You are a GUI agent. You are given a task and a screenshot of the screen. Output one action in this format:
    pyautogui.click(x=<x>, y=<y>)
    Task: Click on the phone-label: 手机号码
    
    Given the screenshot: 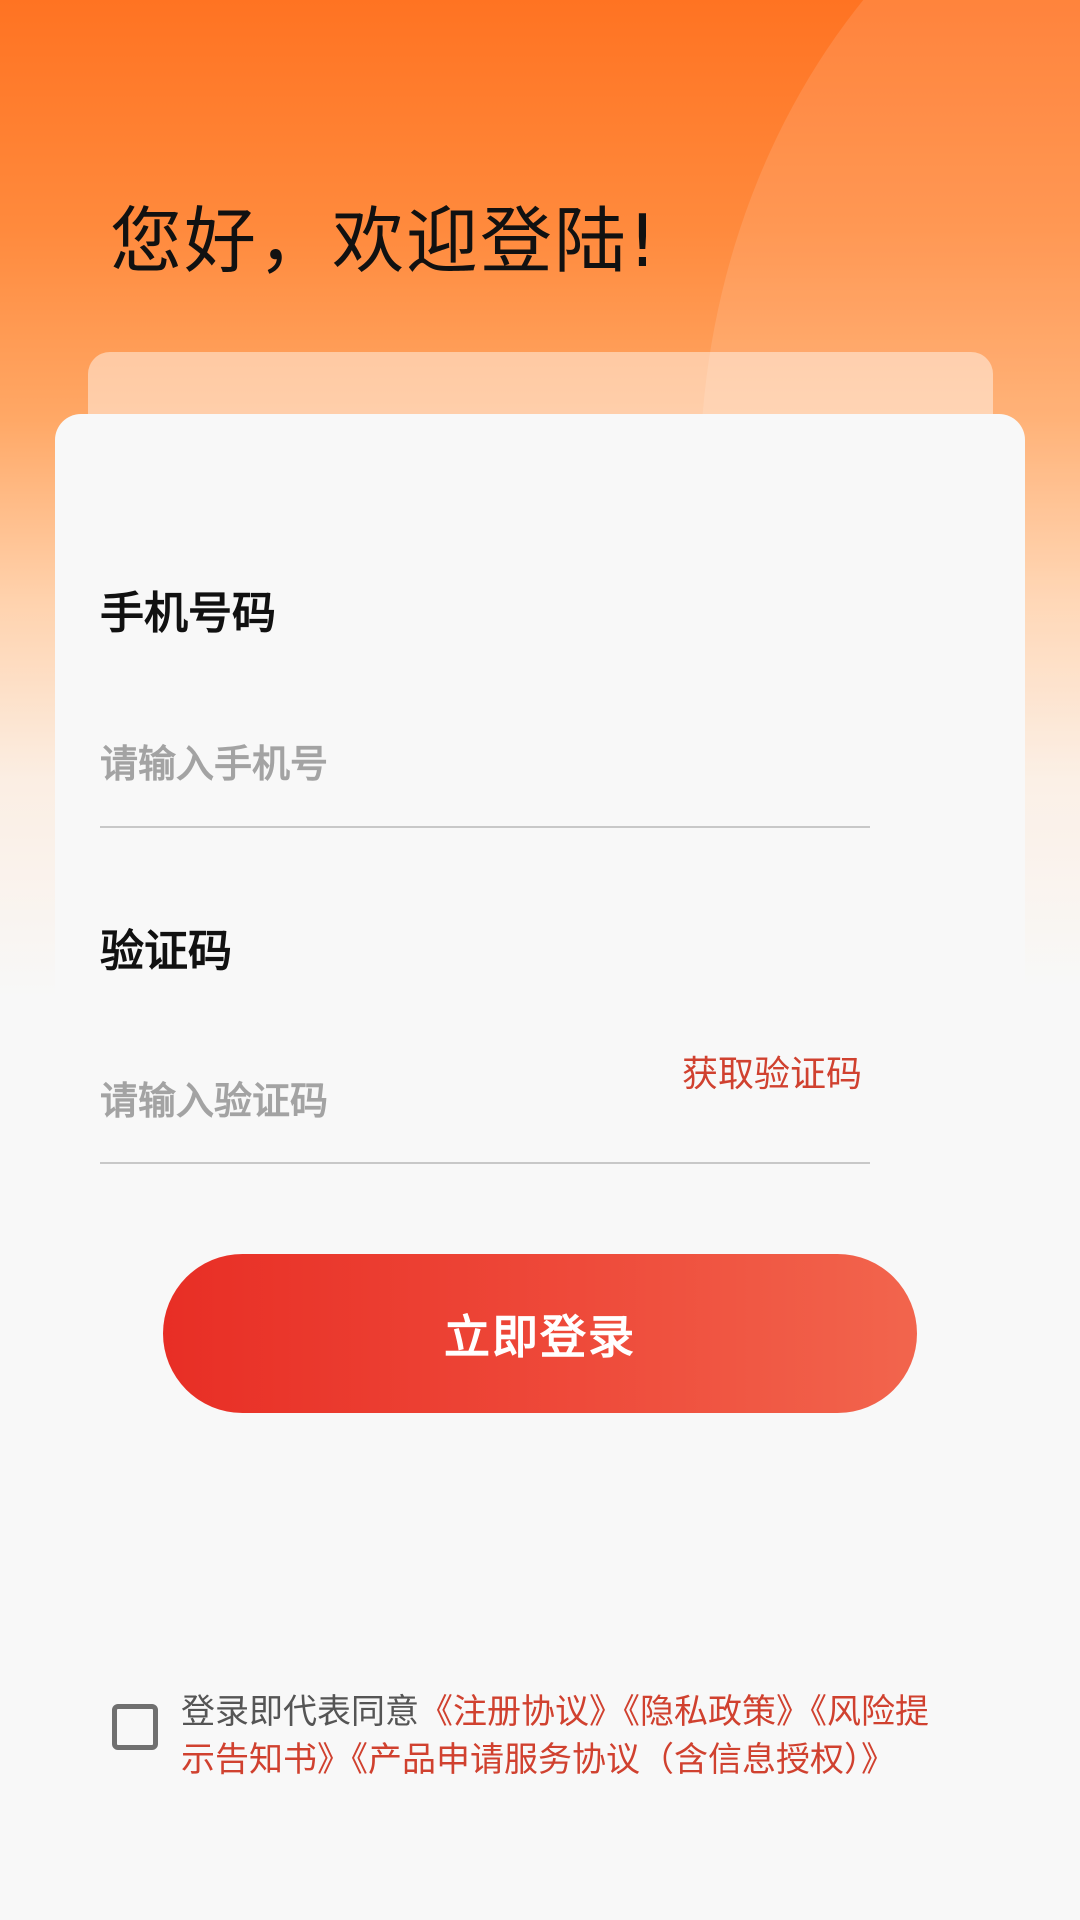 What is the action you would take?
    pyautogui.click(x=188, y=613)
    